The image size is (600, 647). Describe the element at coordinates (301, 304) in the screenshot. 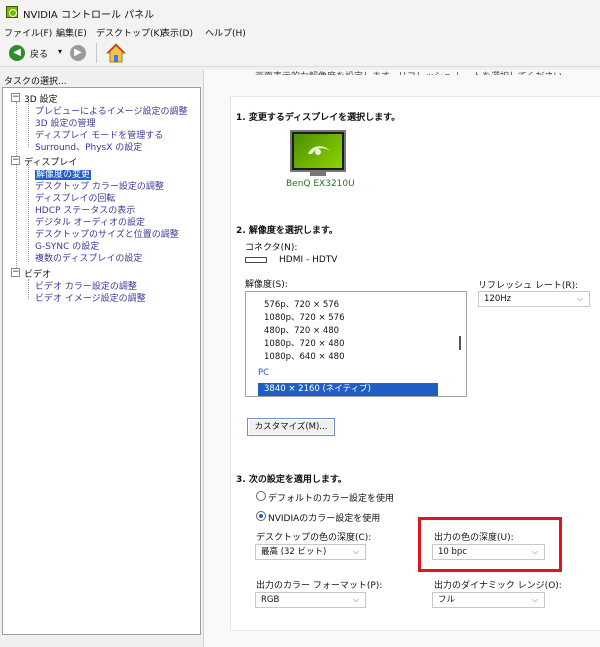

I see `resolution-option: 576p、720 × 576` at that location.